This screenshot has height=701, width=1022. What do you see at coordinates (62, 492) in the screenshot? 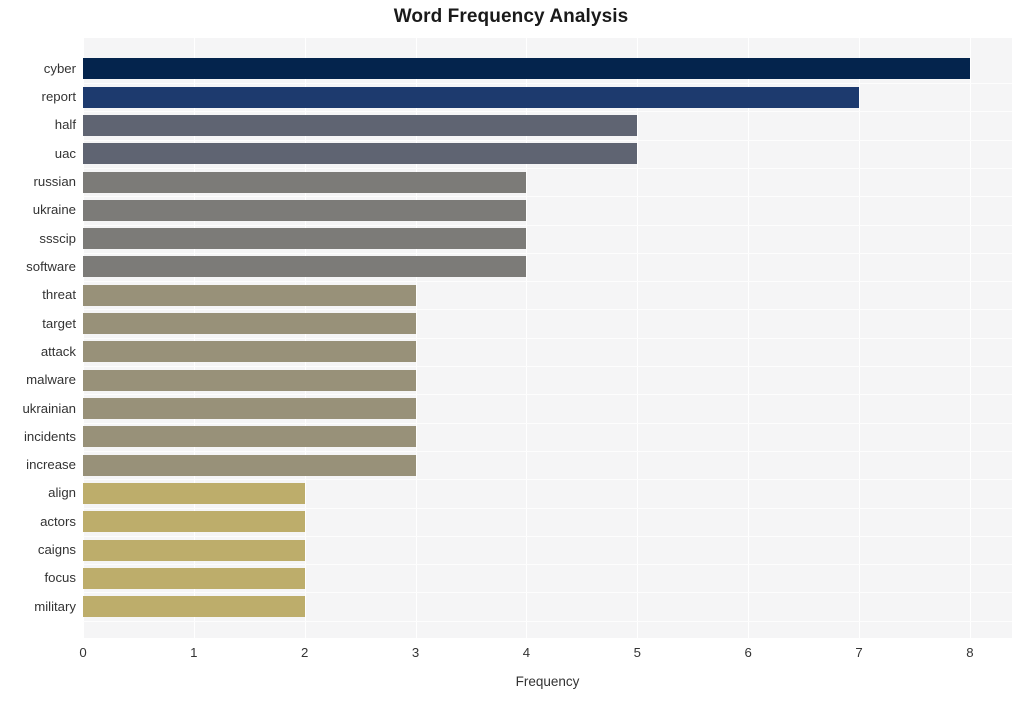
I see `y-axis-tick-label: align` at bounding box center [62, 492].